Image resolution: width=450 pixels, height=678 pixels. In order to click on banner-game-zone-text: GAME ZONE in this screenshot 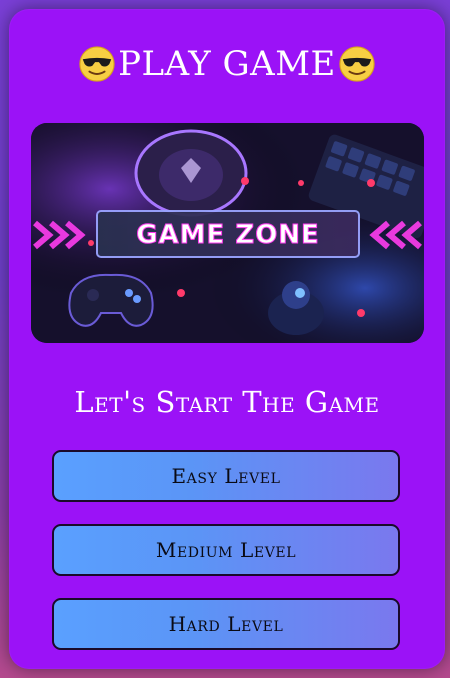, I will do `click(228, 235)`.